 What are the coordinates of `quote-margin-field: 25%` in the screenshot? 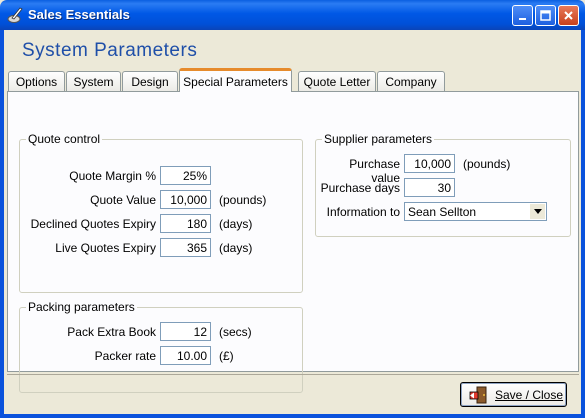 It's located at (185, 175).